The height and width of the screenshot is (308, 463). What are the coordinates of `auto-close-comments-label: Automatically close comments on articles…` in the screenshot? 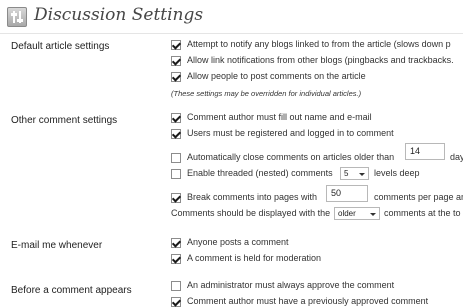 It's located at (291, 157).